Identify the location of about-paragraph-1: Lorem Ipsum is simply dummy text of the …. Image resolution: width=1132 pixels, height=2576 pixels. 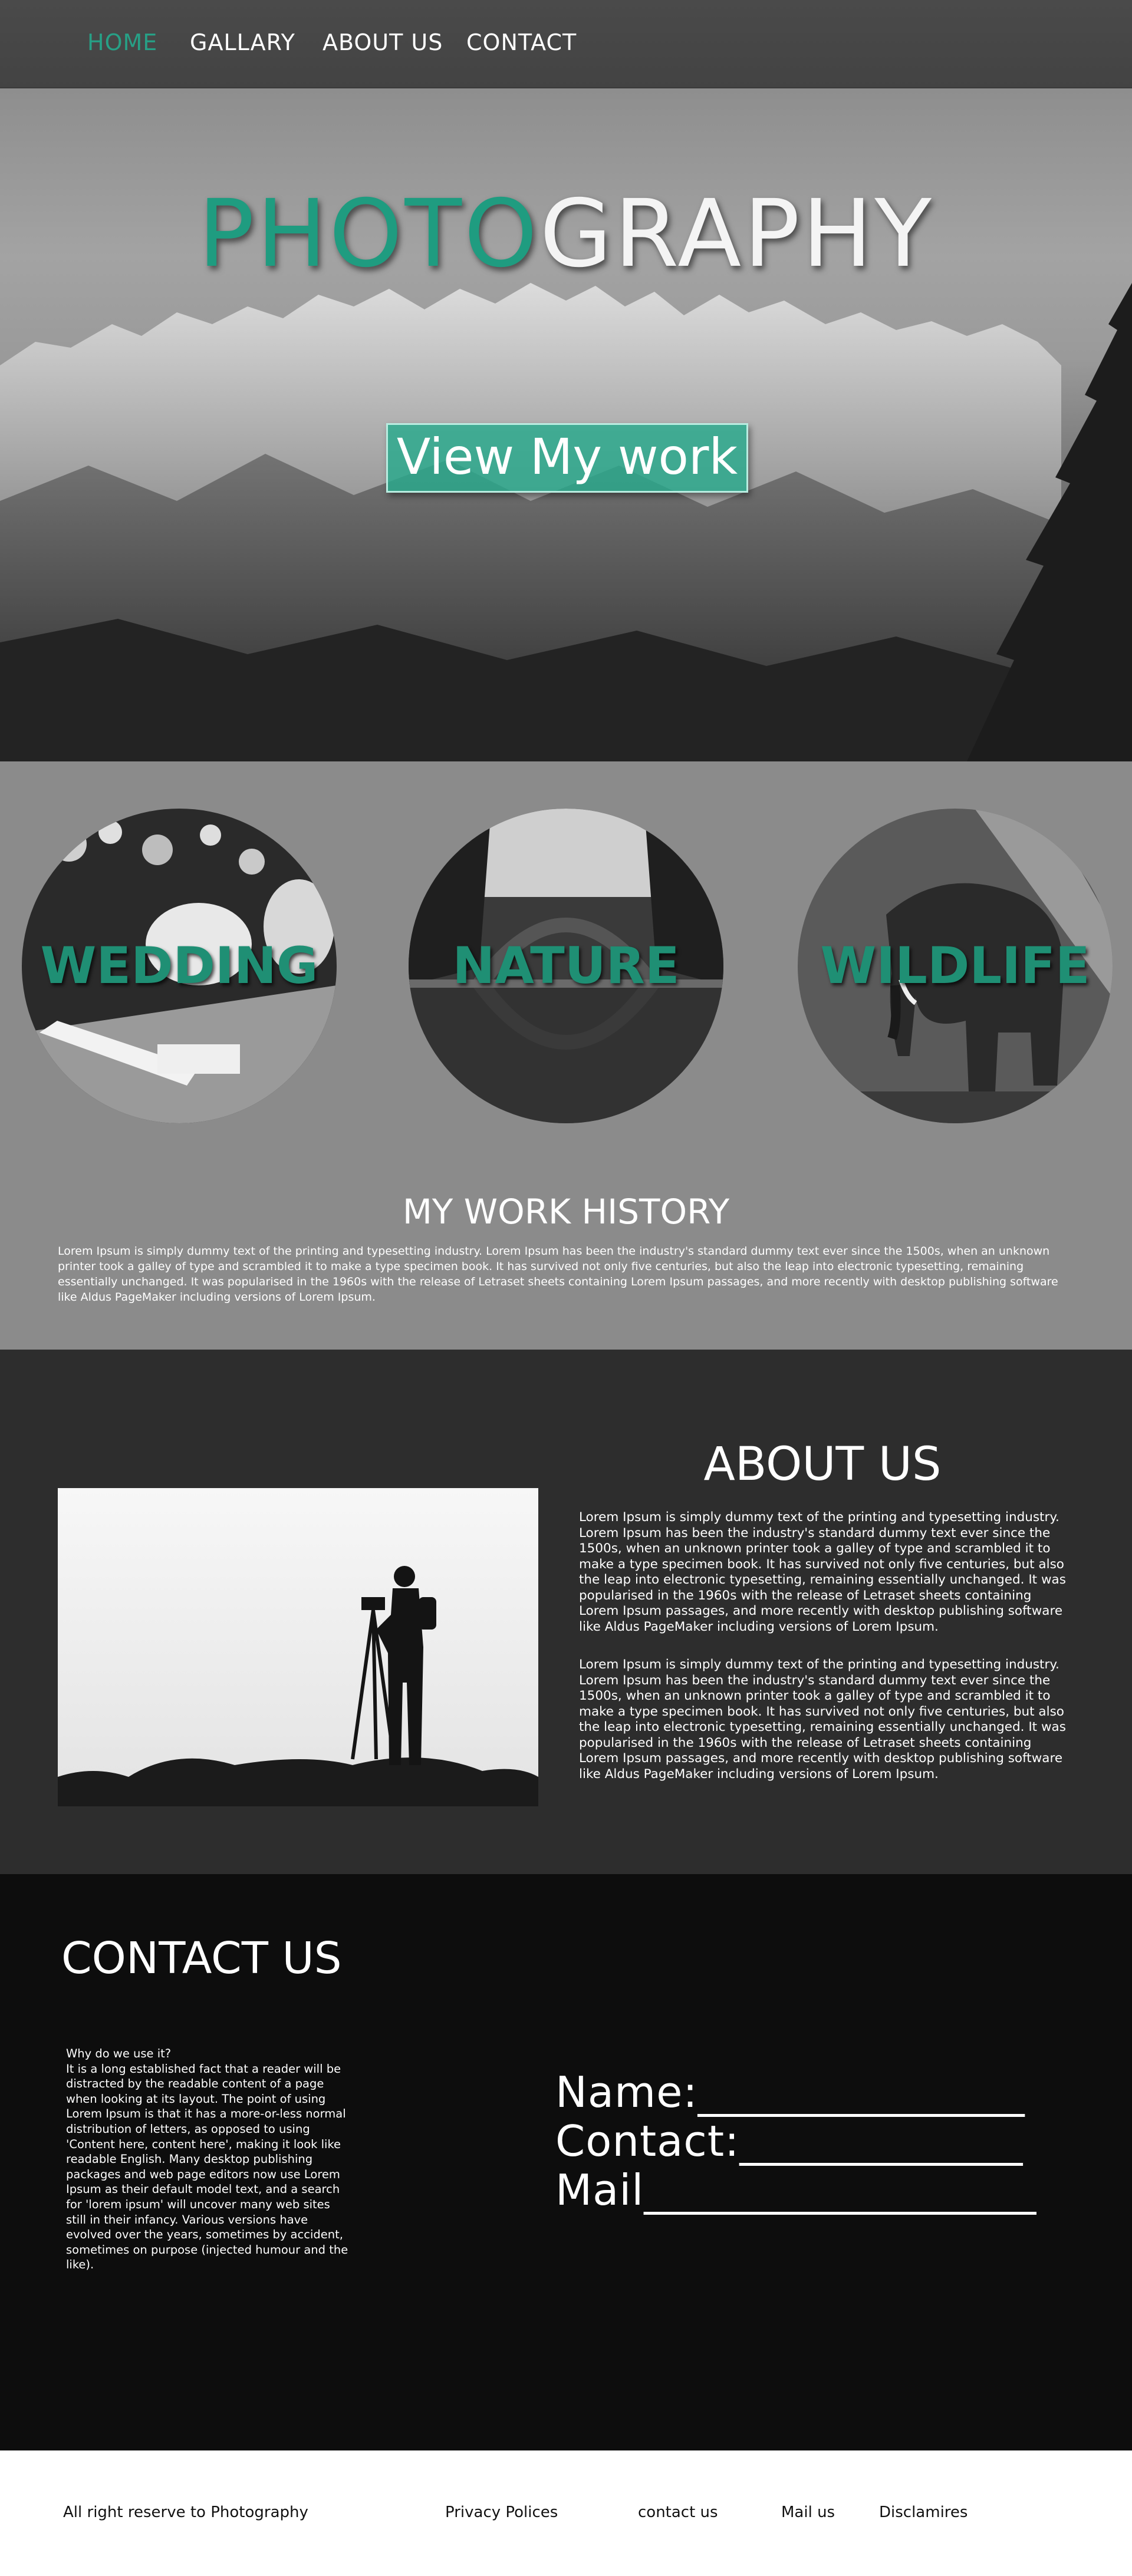
(822, 1572).